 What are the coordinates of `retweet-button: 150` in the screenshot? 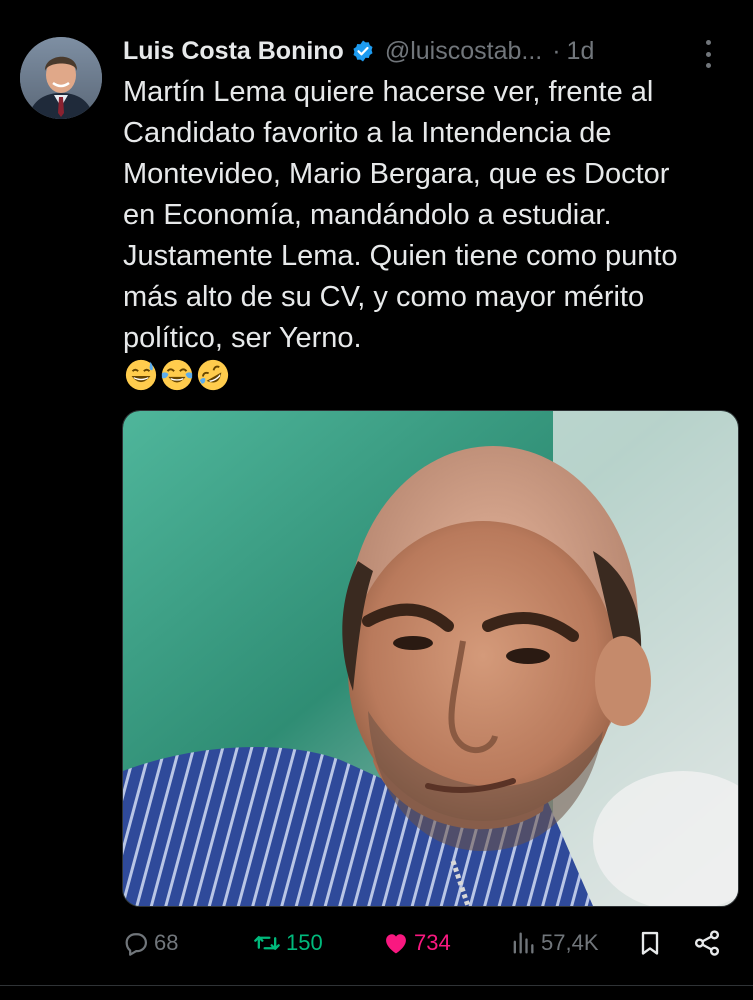 It's located at (287, 943).